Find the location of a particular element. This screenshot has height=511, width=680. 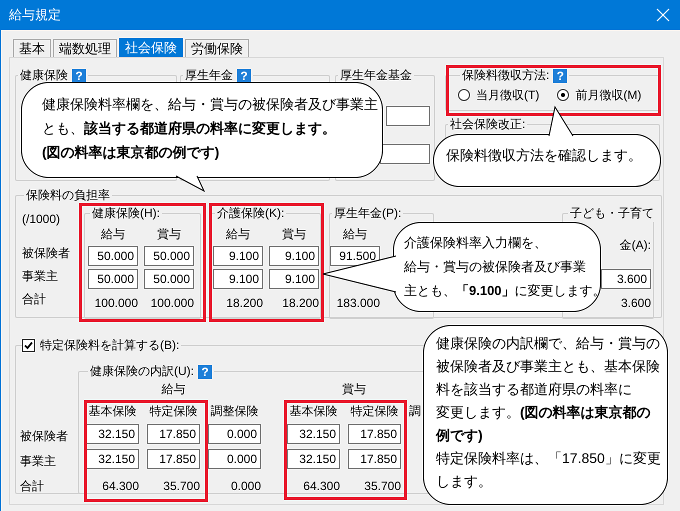

callout-text: 料を該当する都道府県の料率に is located at coordinates (534, 389).